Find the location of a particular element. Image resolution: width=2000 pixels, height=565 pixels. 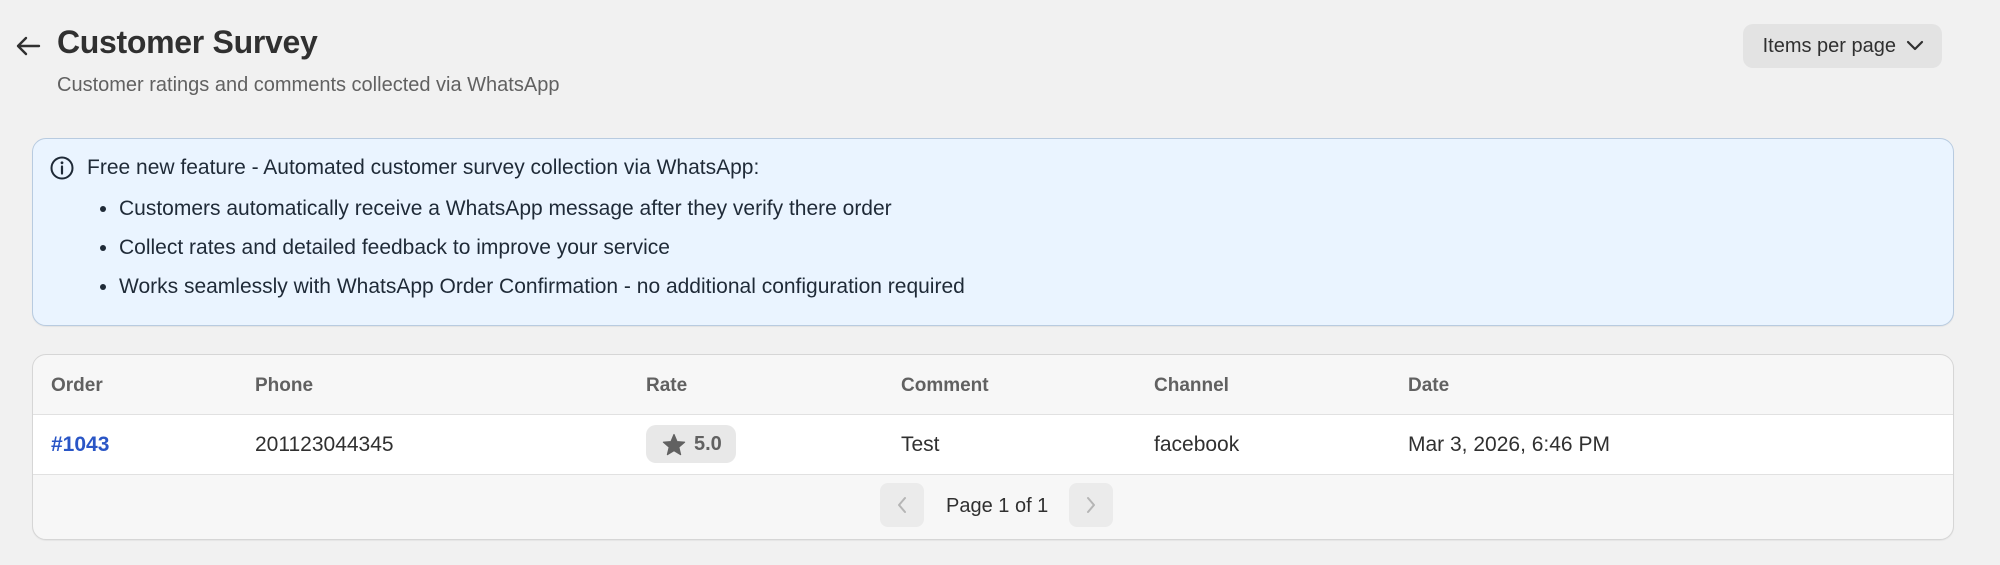

info-icon is located at coordinates (62, 168).